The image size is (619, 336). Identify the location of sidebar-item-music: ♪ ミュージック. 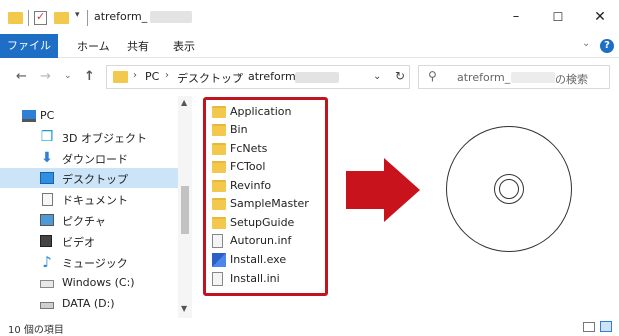
(89, 262).